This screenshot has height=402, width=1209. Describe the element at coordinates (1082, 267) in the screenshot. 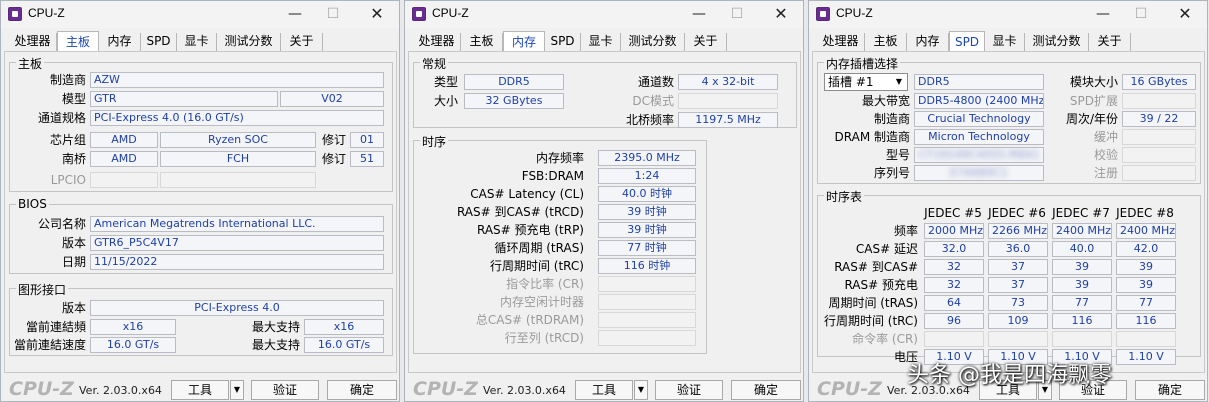

I see `spd-timing-cell-2-2: 39` at that location.